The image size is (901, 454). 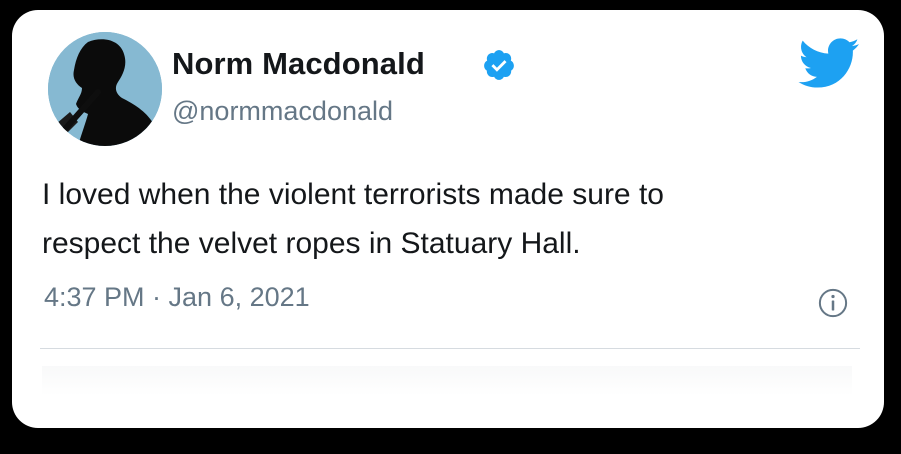 I want to click on info-icon, so click(x=833, y=303).